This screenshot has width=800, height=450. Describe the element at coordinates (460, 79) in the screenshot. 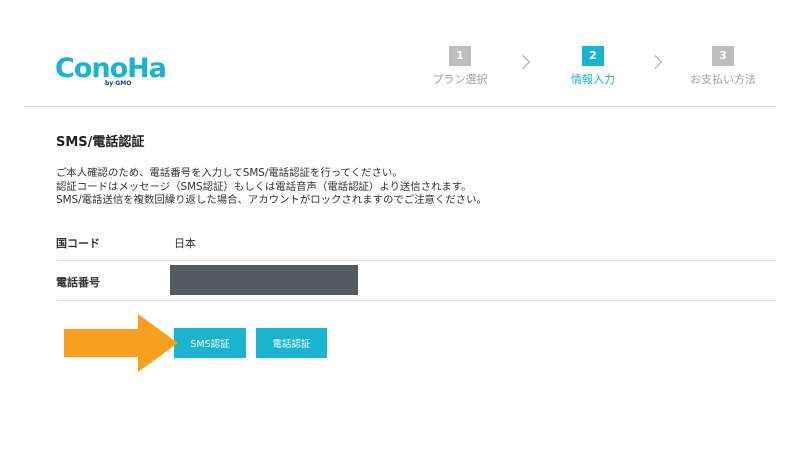

I see `step-label: プラン選択` at that location.